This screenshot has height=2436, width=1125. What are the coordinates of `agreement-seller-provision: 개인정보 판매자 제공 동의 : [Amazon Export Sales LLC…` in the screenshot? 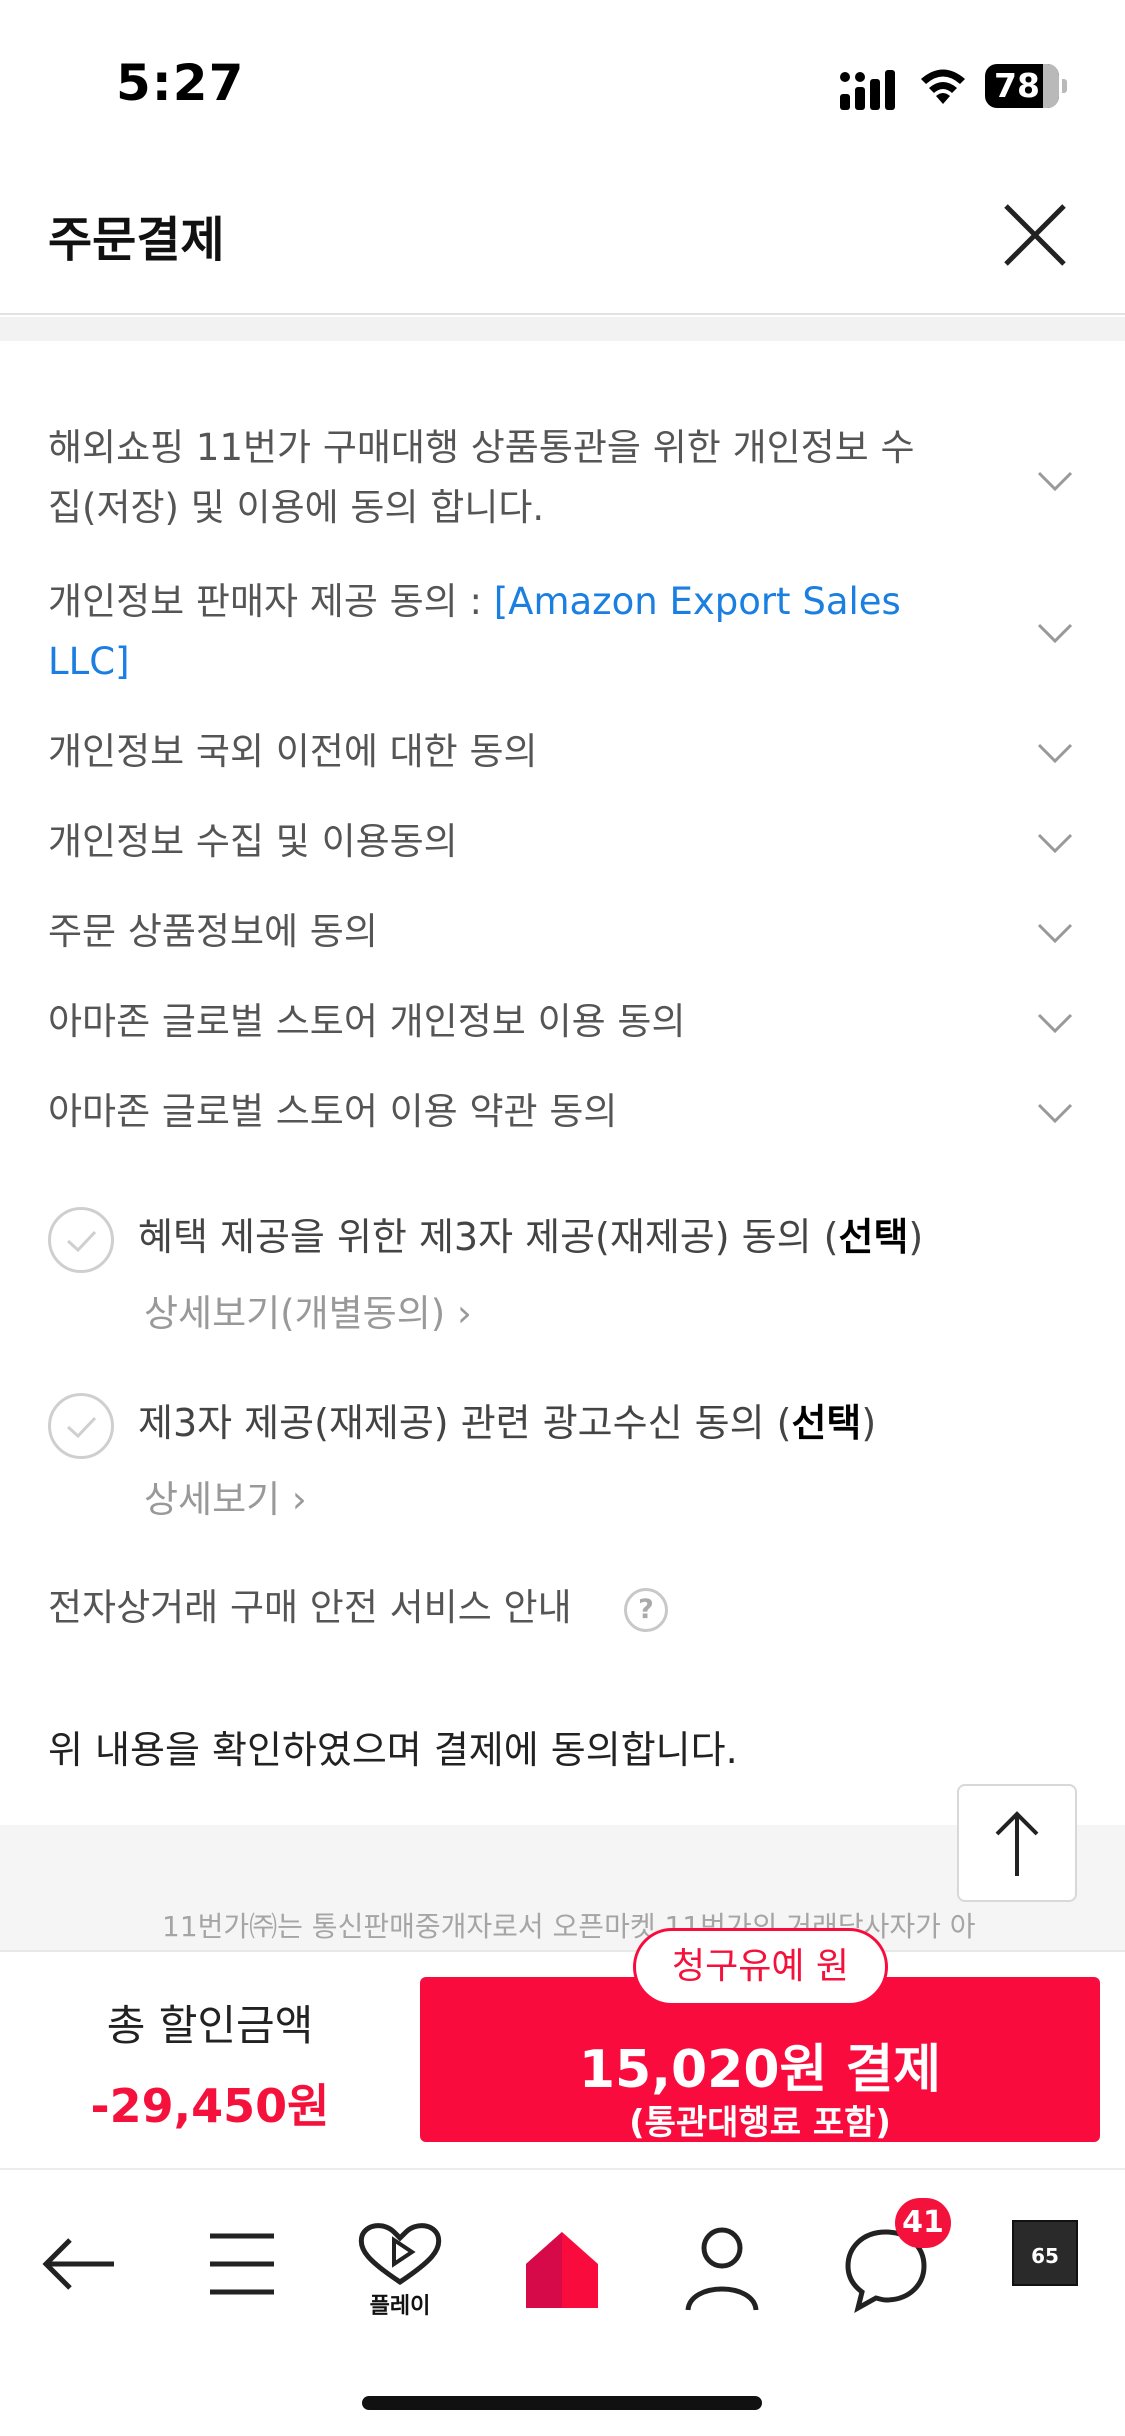 It's located at (568, 632).